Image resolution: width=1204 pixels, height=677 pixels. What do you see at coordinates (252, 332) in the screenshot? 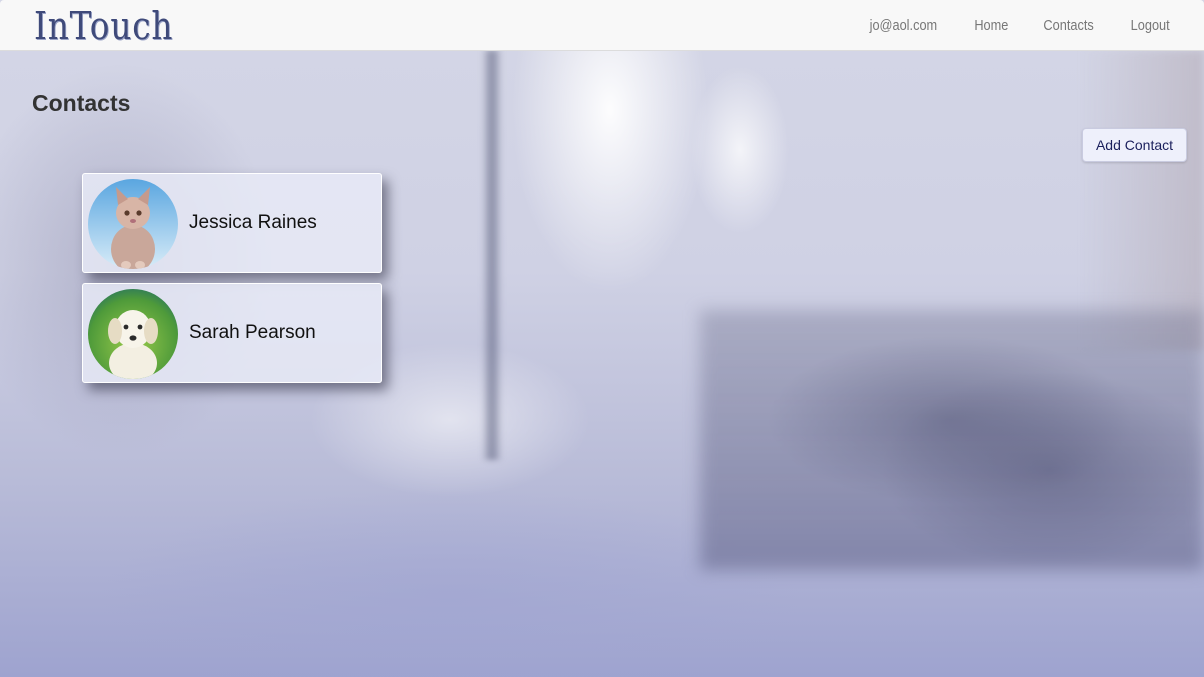
I see `contact-name: Sarah Pearson` at bounding box center [252, 332].